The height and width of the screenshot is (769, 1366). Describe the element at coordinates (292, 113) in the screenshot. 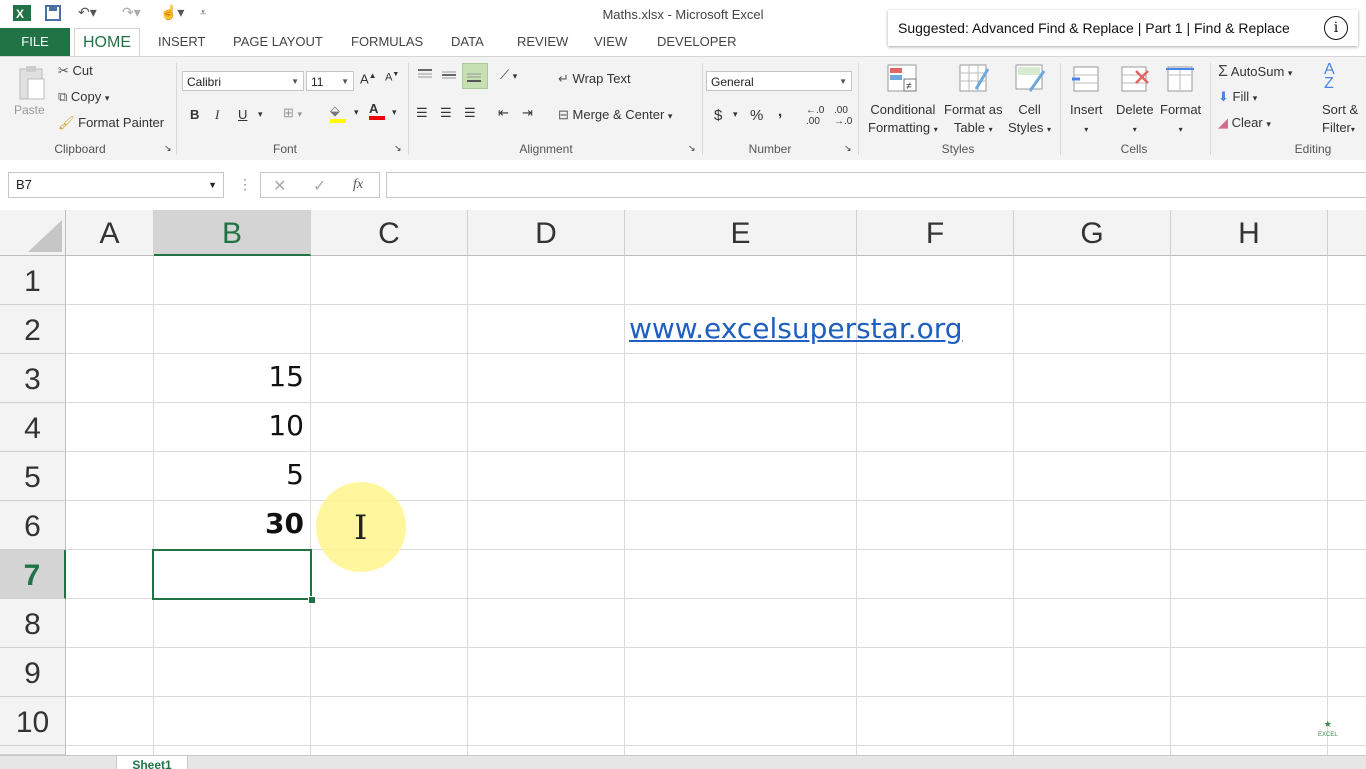

I see `borders-icon: ⊞ ▾` at that location.